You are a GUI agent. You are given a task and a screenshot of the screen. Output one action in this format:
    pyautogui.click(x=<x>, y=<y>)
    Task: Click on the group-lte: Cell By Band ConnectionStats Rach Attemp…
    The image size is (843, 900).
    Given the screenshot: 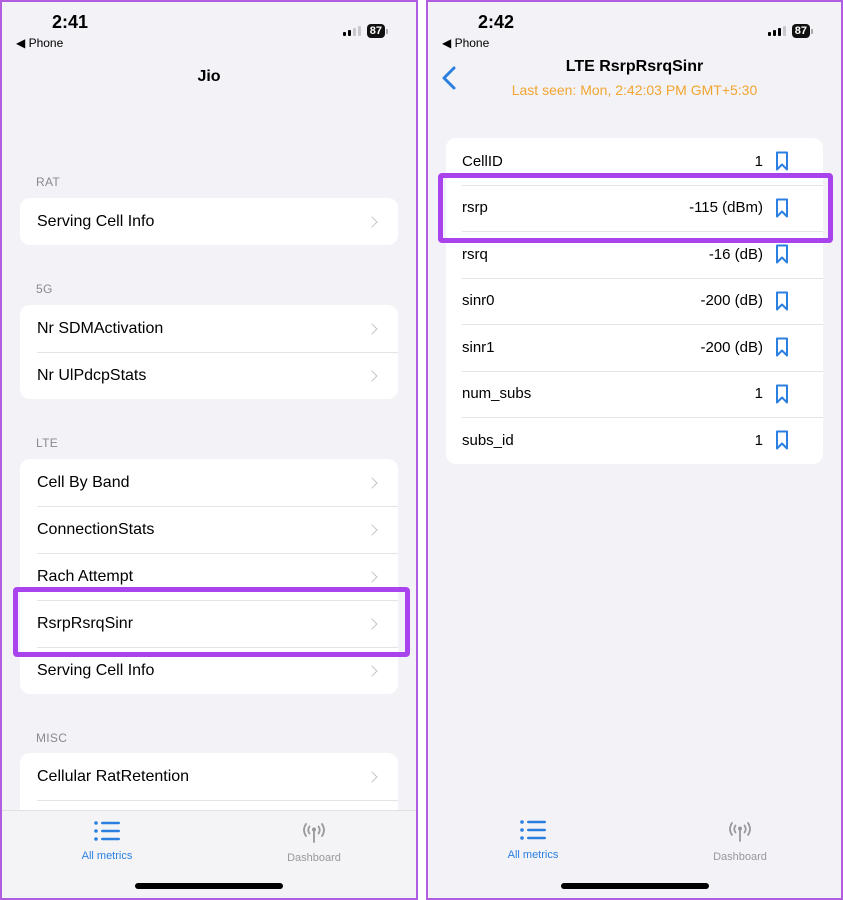 What is the action you would take?
    pyautogui.click(x=209, y=576)
    